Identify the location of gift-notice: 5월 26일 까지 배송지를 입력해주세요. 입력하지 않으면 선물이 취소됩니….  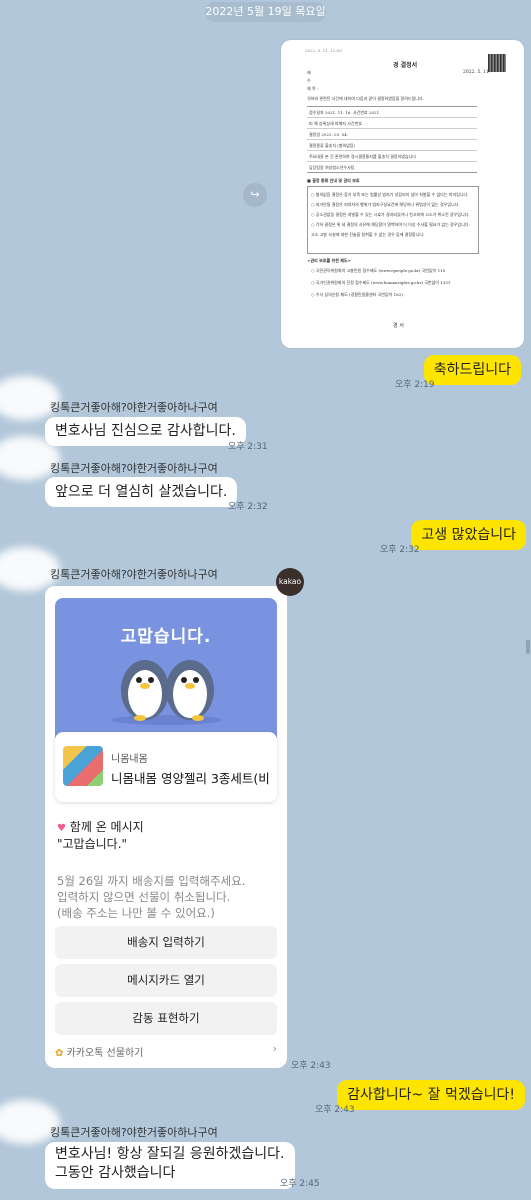
(151, 897).